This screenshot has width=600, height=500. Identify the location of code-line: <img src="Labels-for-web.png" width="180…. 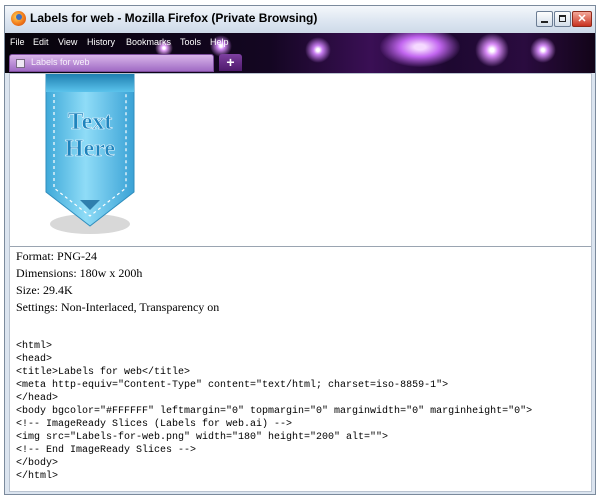
(202, 437).